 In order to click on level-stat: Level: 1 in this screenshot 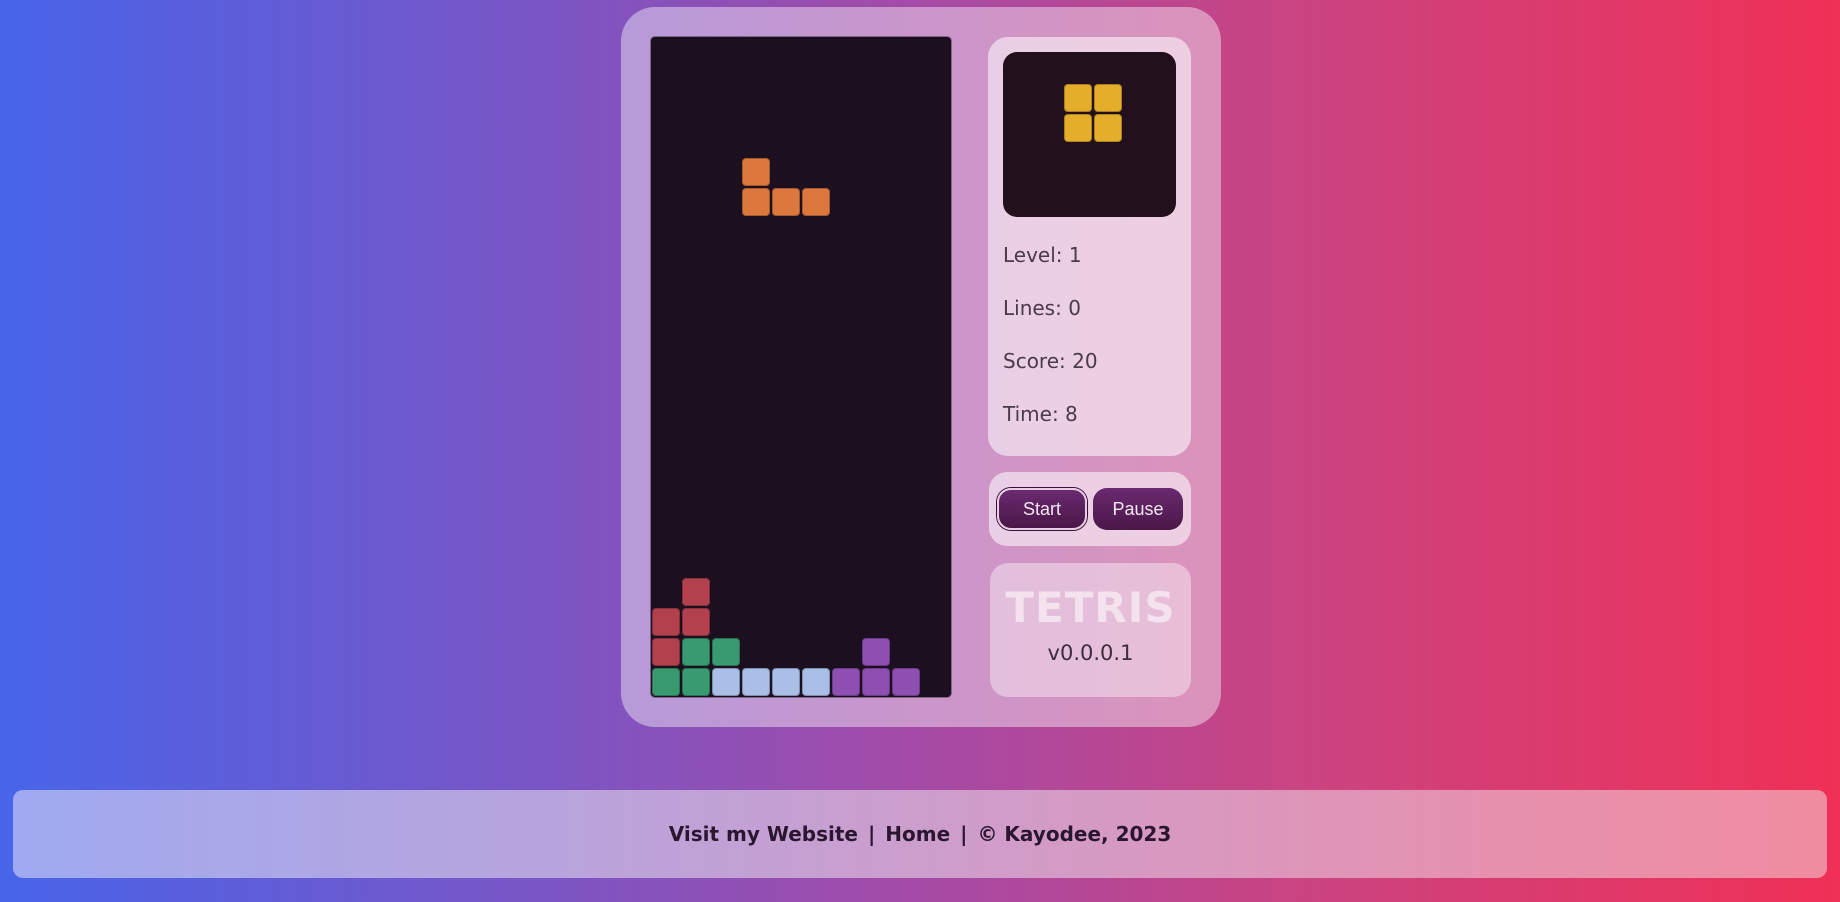, I will do `click(1042, 255)`.